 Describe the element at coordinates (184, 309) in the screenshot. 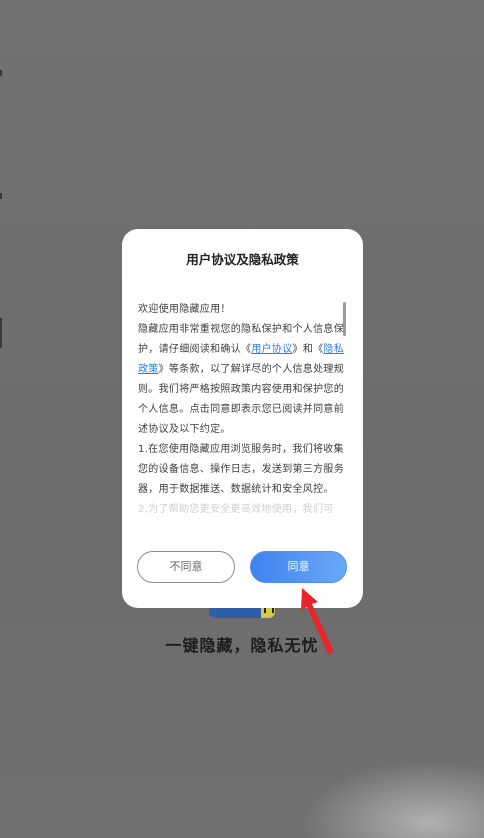

I see `greeting-text: 欢迎使用隐藏应用！` at that location.